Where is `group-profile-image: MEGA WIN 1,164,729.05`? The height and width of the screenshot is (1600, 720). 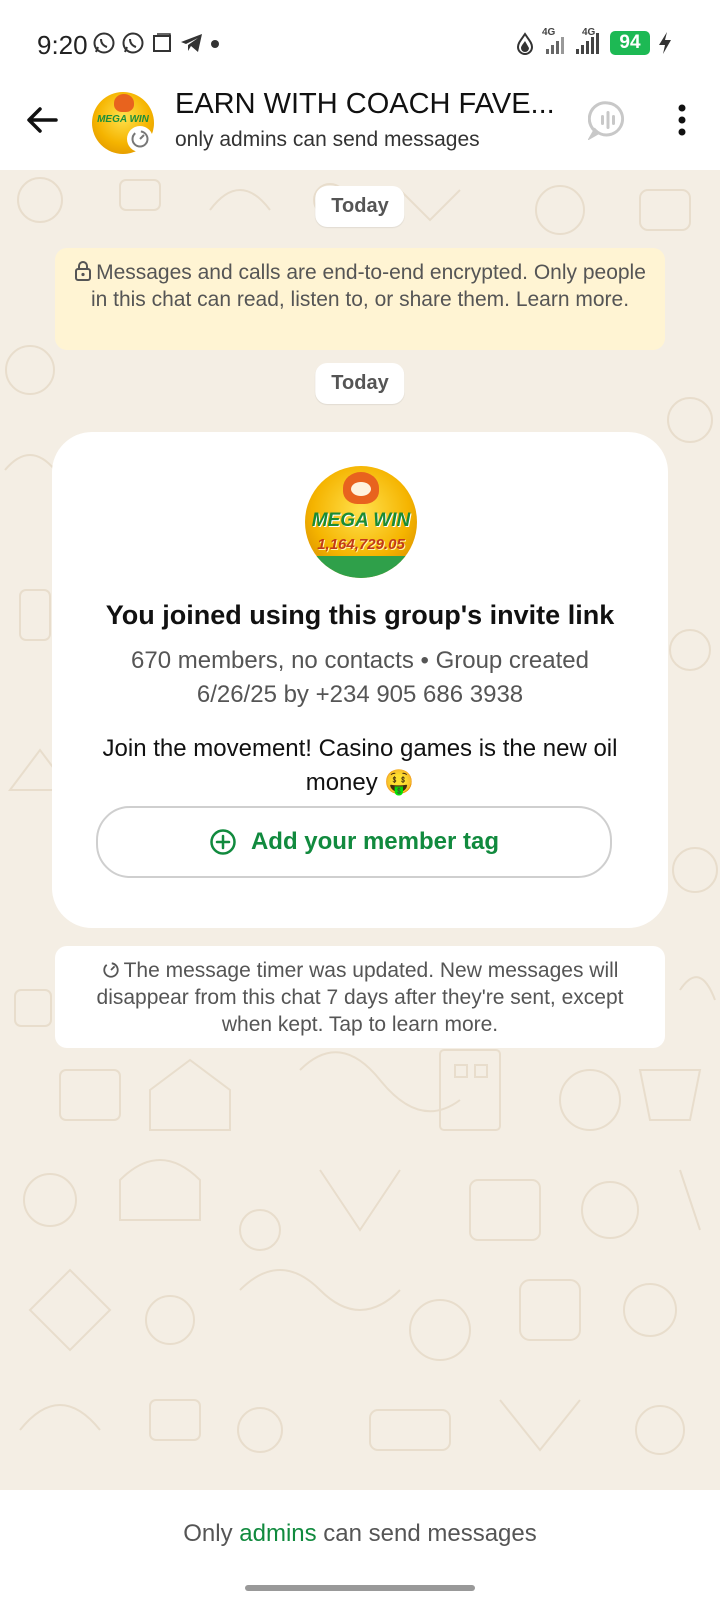 group-profile-image: MEGA WIN 1,164,729.05 is located at coordinates (361, 522).